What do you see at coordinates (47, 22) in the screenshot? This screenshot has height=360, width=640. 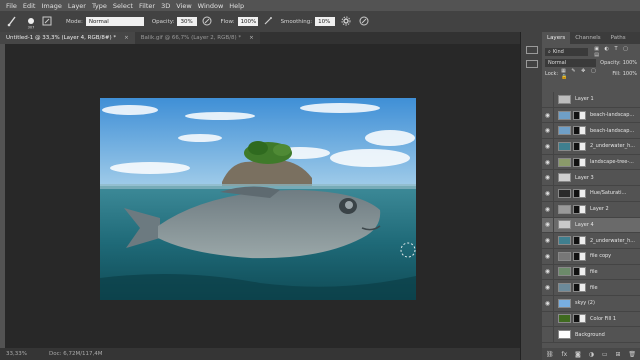 I see `brush-settings-icon` at bounding box center [47, 22].